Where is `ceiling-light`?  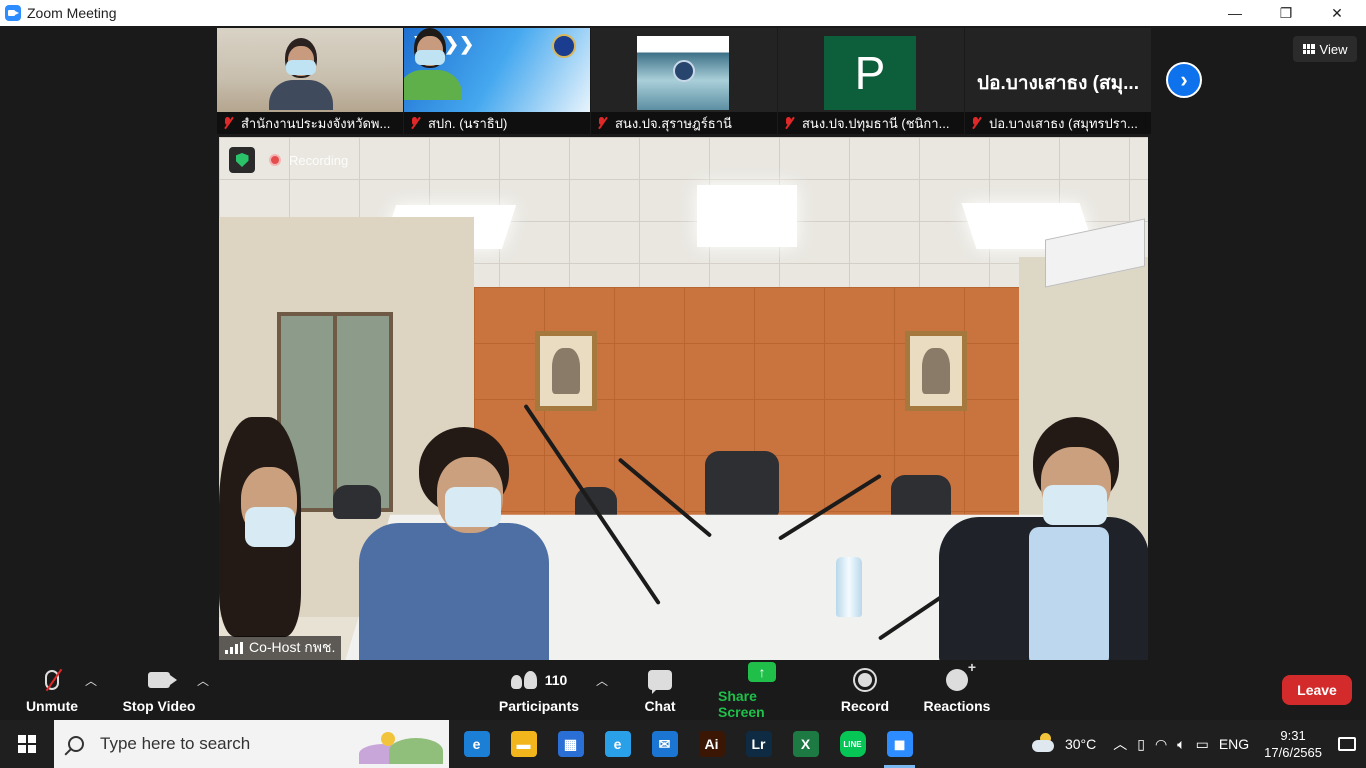
ceiling-light is located at coordinates (747, 216).